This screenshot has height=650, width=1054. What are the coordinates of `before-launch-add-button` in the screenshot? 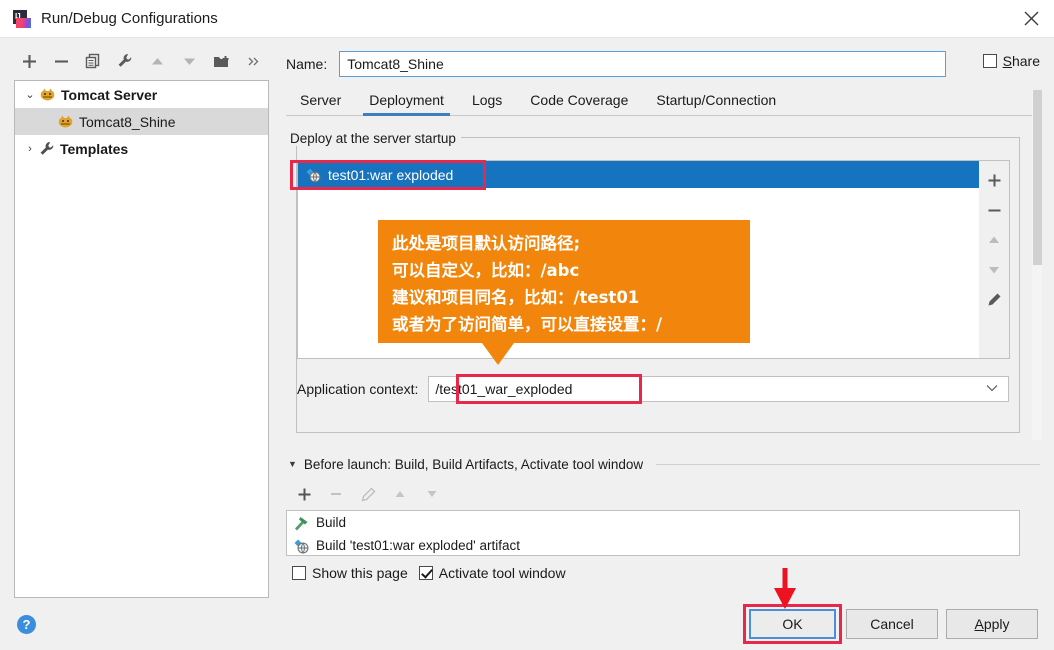 It's located at (304, 494).